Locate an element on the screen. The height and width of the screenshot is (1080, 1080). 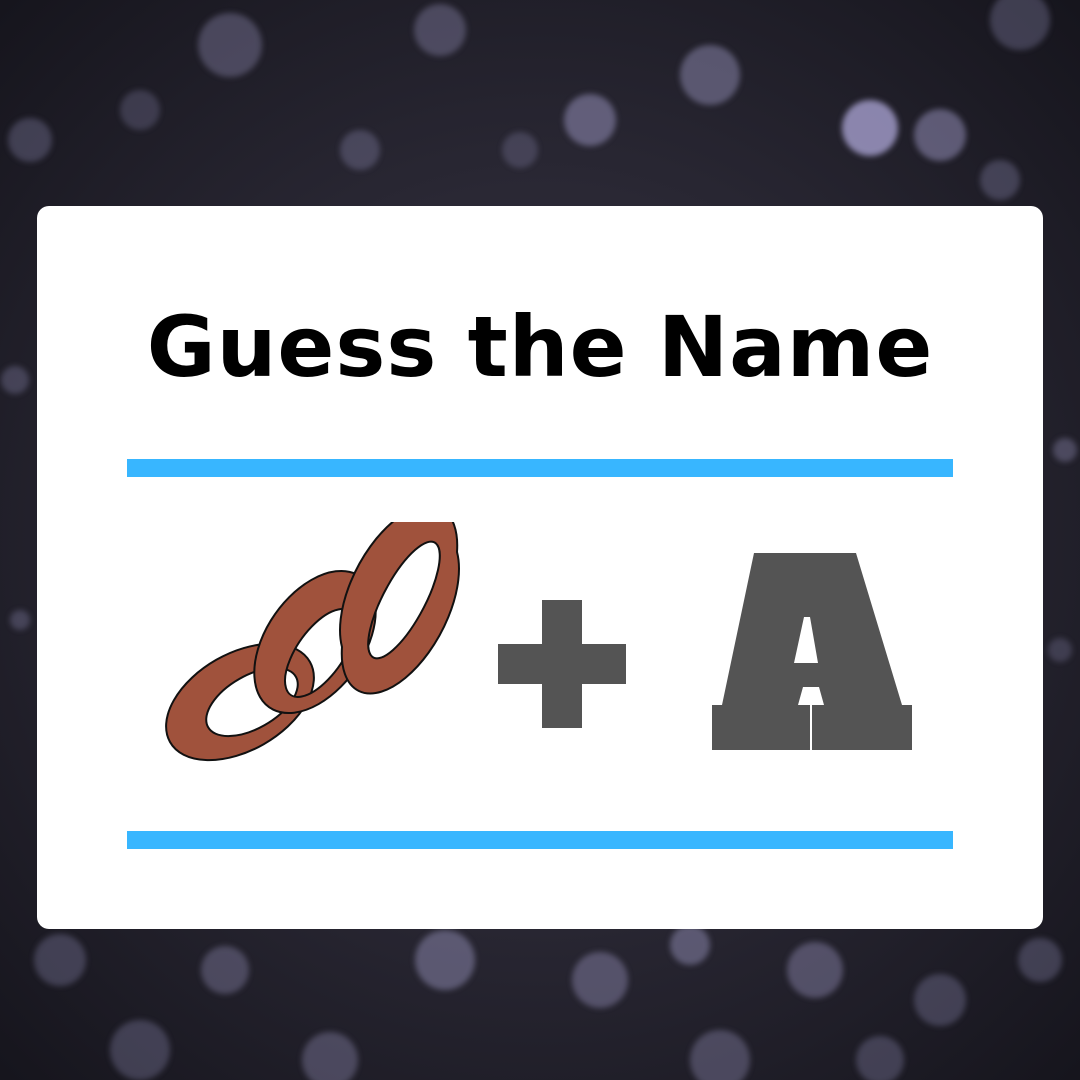
divider-top is located at coordinates (540, 468).